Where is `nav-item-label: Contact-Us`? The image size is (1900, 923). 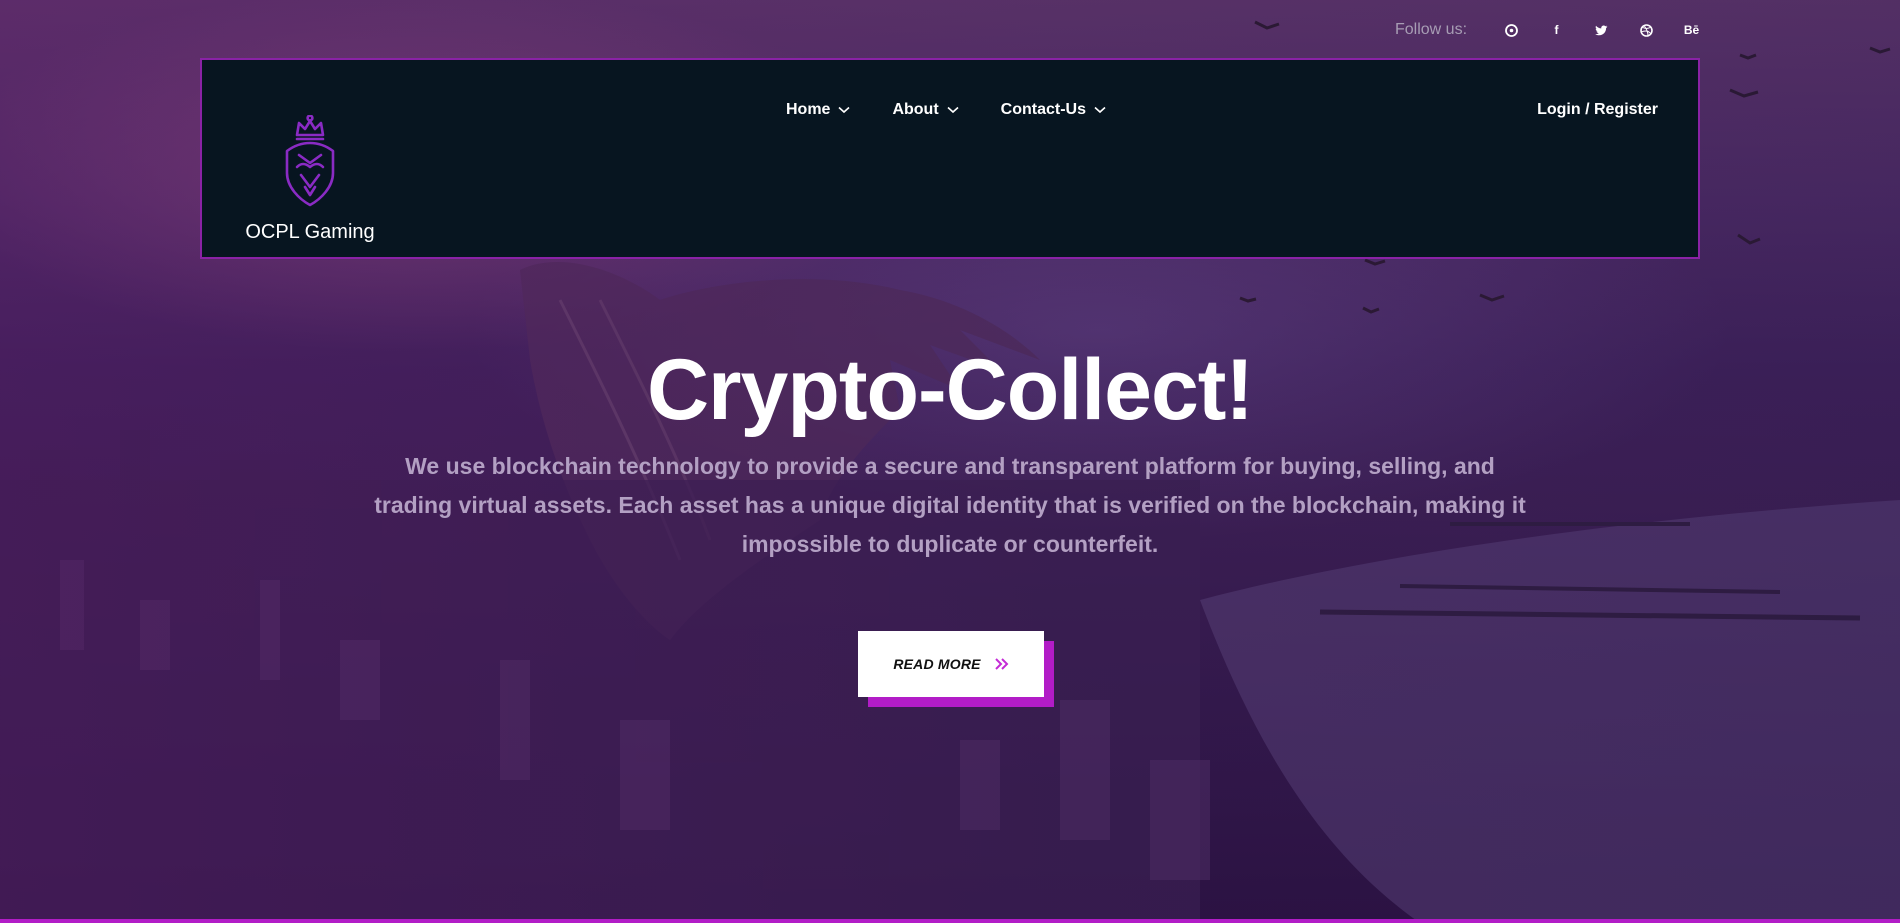
nav-item-label: Contact-Us is located at coordinates (1043, 109).